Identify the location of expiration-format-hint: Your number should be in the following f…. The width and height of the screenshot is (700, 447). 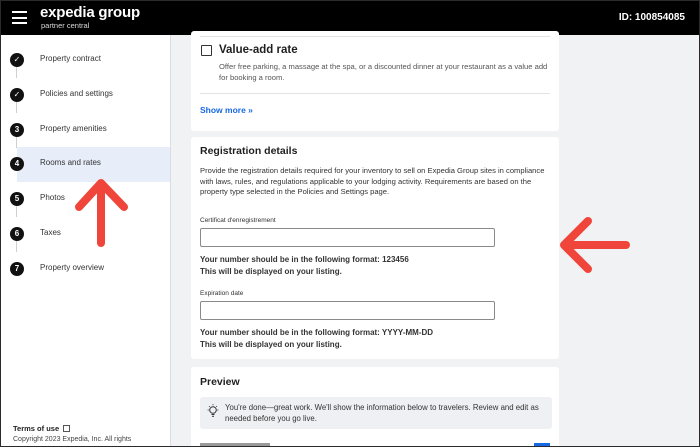
(317, 332).